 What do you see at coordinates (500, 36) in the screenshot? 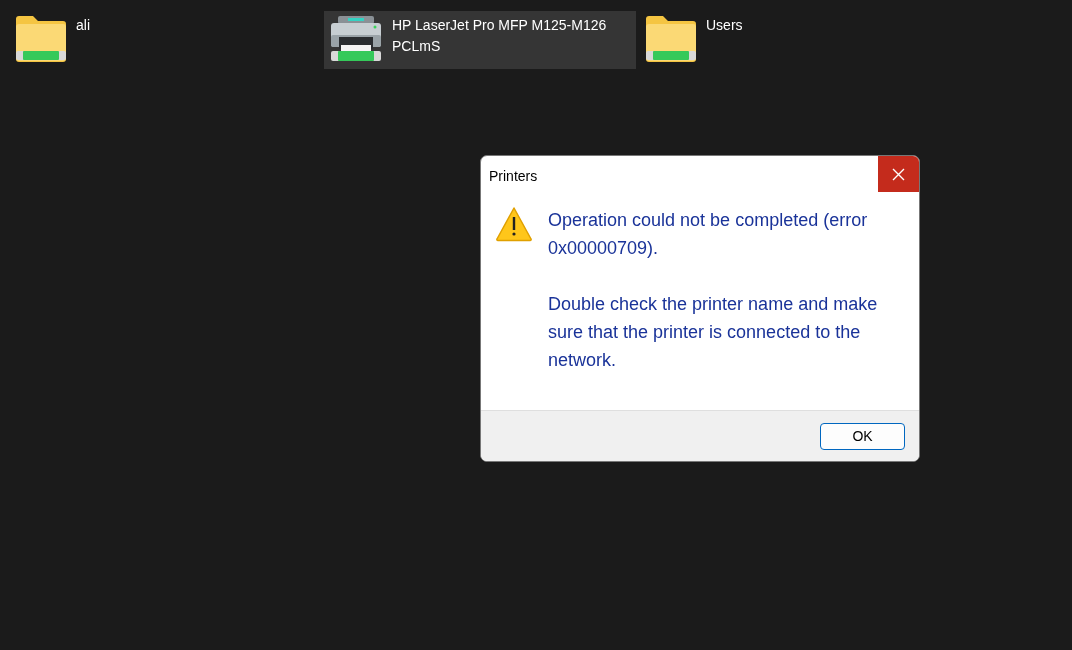
I see `item-label: HP LaserJet Pro MFP M125-M126 PCLmS` at bounding box center [500, 36].